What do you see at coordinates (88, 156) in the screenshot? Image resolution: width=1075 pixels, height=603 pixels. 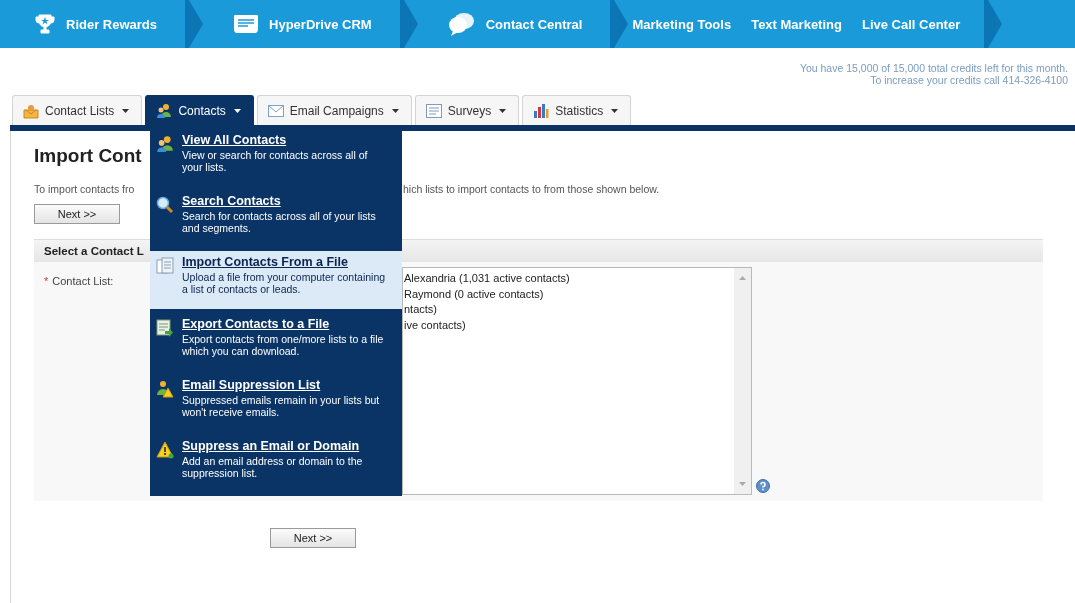 I see `page-title: Import Cont` at bounding box center [88, 156].